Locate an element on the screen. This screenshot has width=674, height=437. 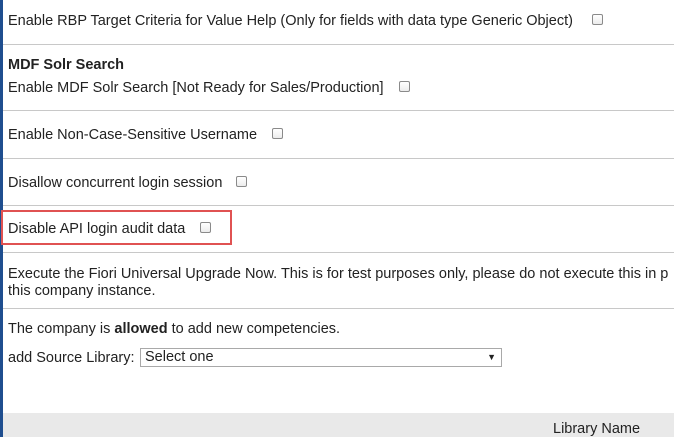
mdf-section-title: MDF Solr Search is located at coordinates (66, 65).